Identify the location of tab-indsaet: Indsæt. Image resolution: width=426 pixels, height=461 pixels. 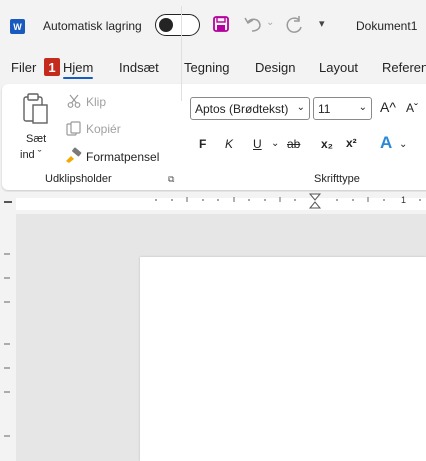
(139, 67).